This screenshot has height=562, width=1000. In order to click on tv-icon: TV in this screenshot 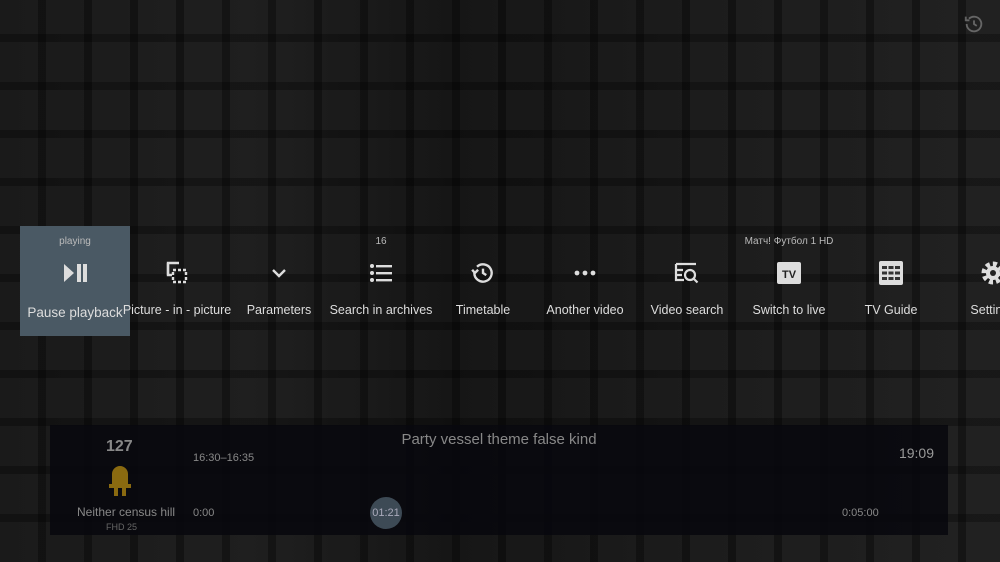, I will do `click(789, 273)`.